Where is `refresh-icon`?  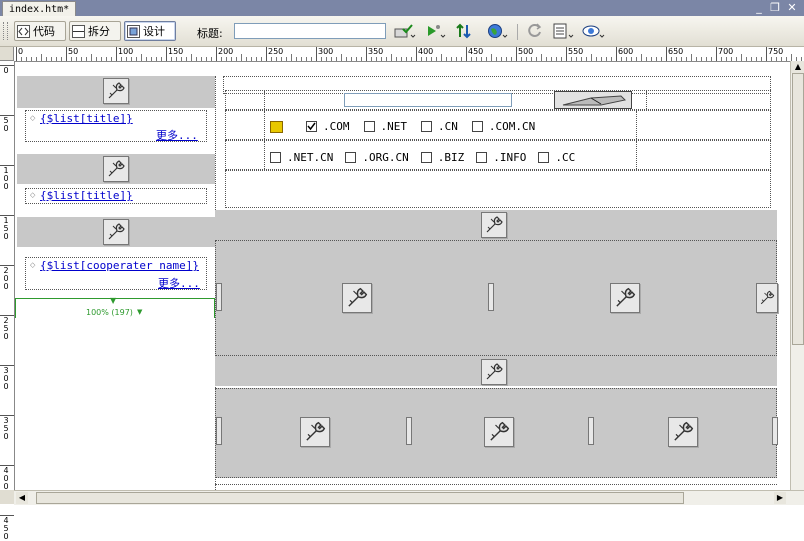
refresh-icon is located at coordinates (535, 31).